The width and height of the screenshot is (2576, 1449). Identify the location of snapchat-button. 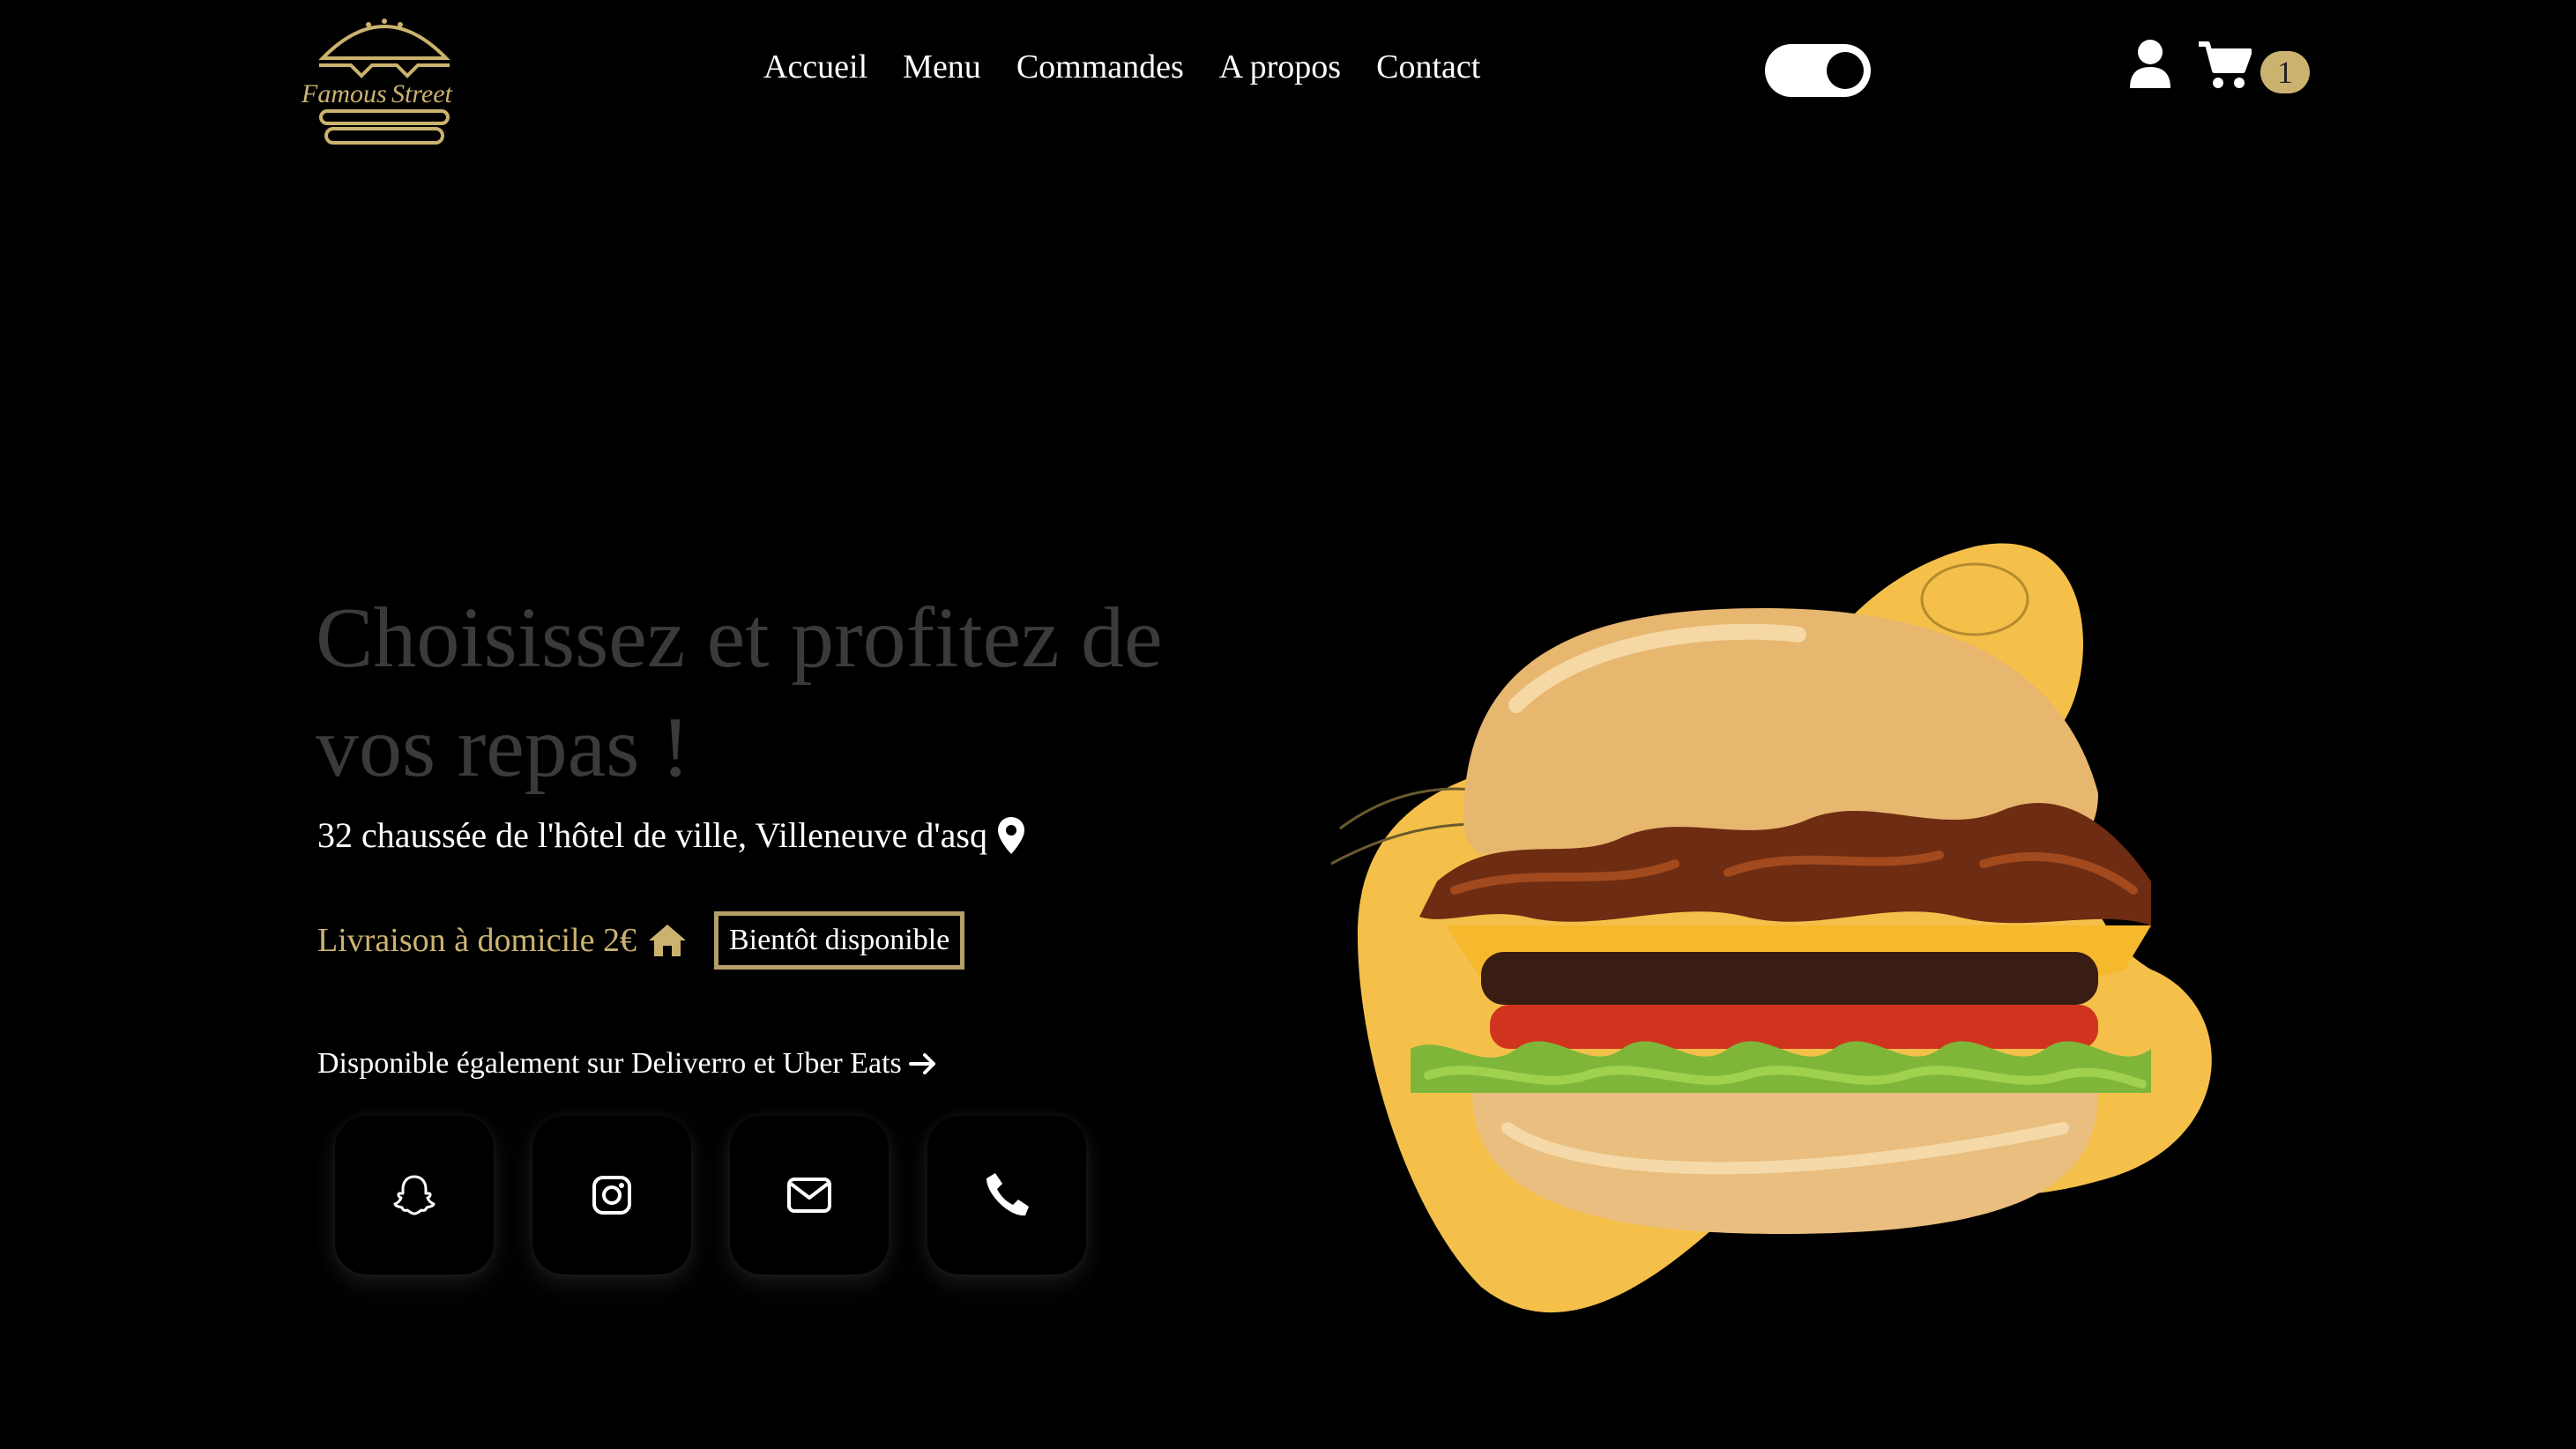
(415, 1195).